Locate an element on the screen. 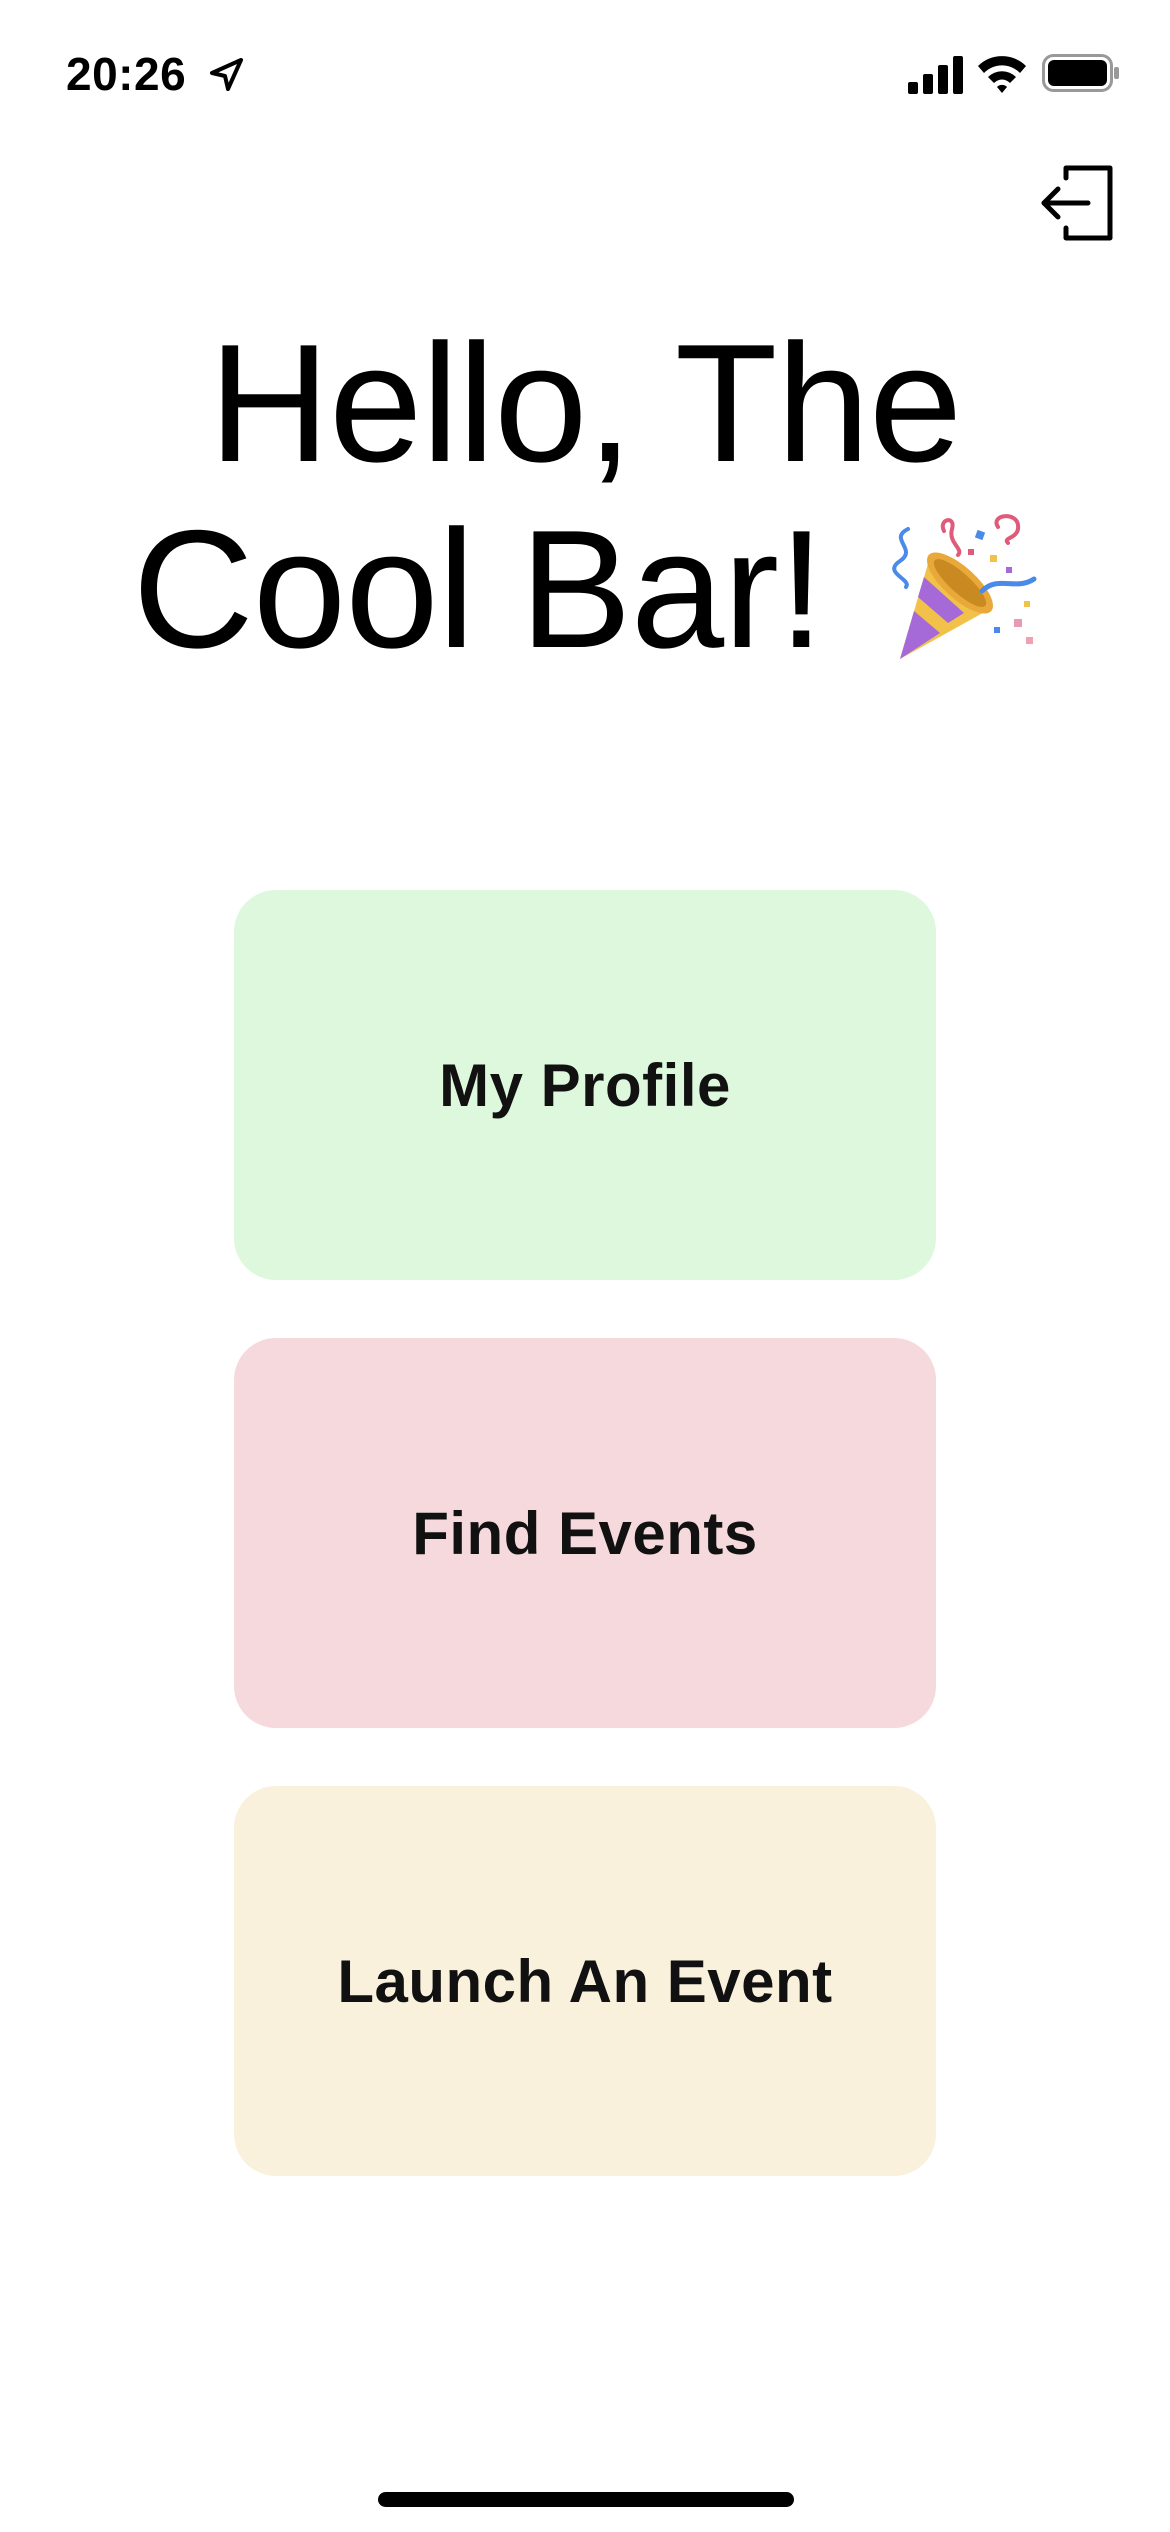  wifi-icon is located at coordinates (1002, 73).